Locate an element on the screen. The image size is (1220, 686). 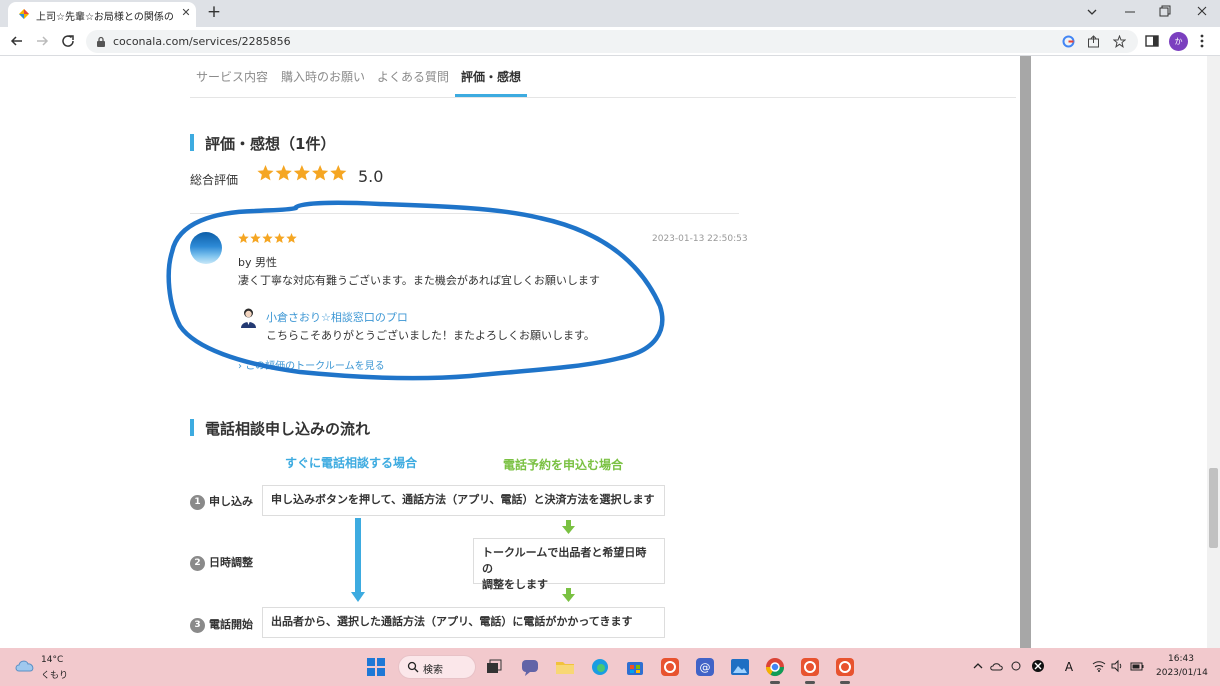
url-text: coconala.com/services/2285856 is located at coordinates (202, 41).